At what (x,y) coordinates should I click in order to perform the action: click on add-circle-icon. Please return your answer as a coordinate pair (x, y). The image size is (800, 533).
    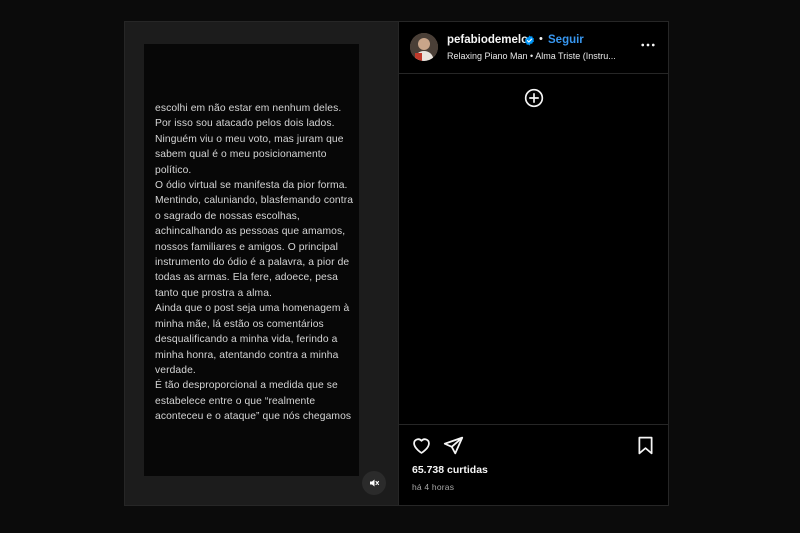
    Looking at the image, I should click on (534, 98).